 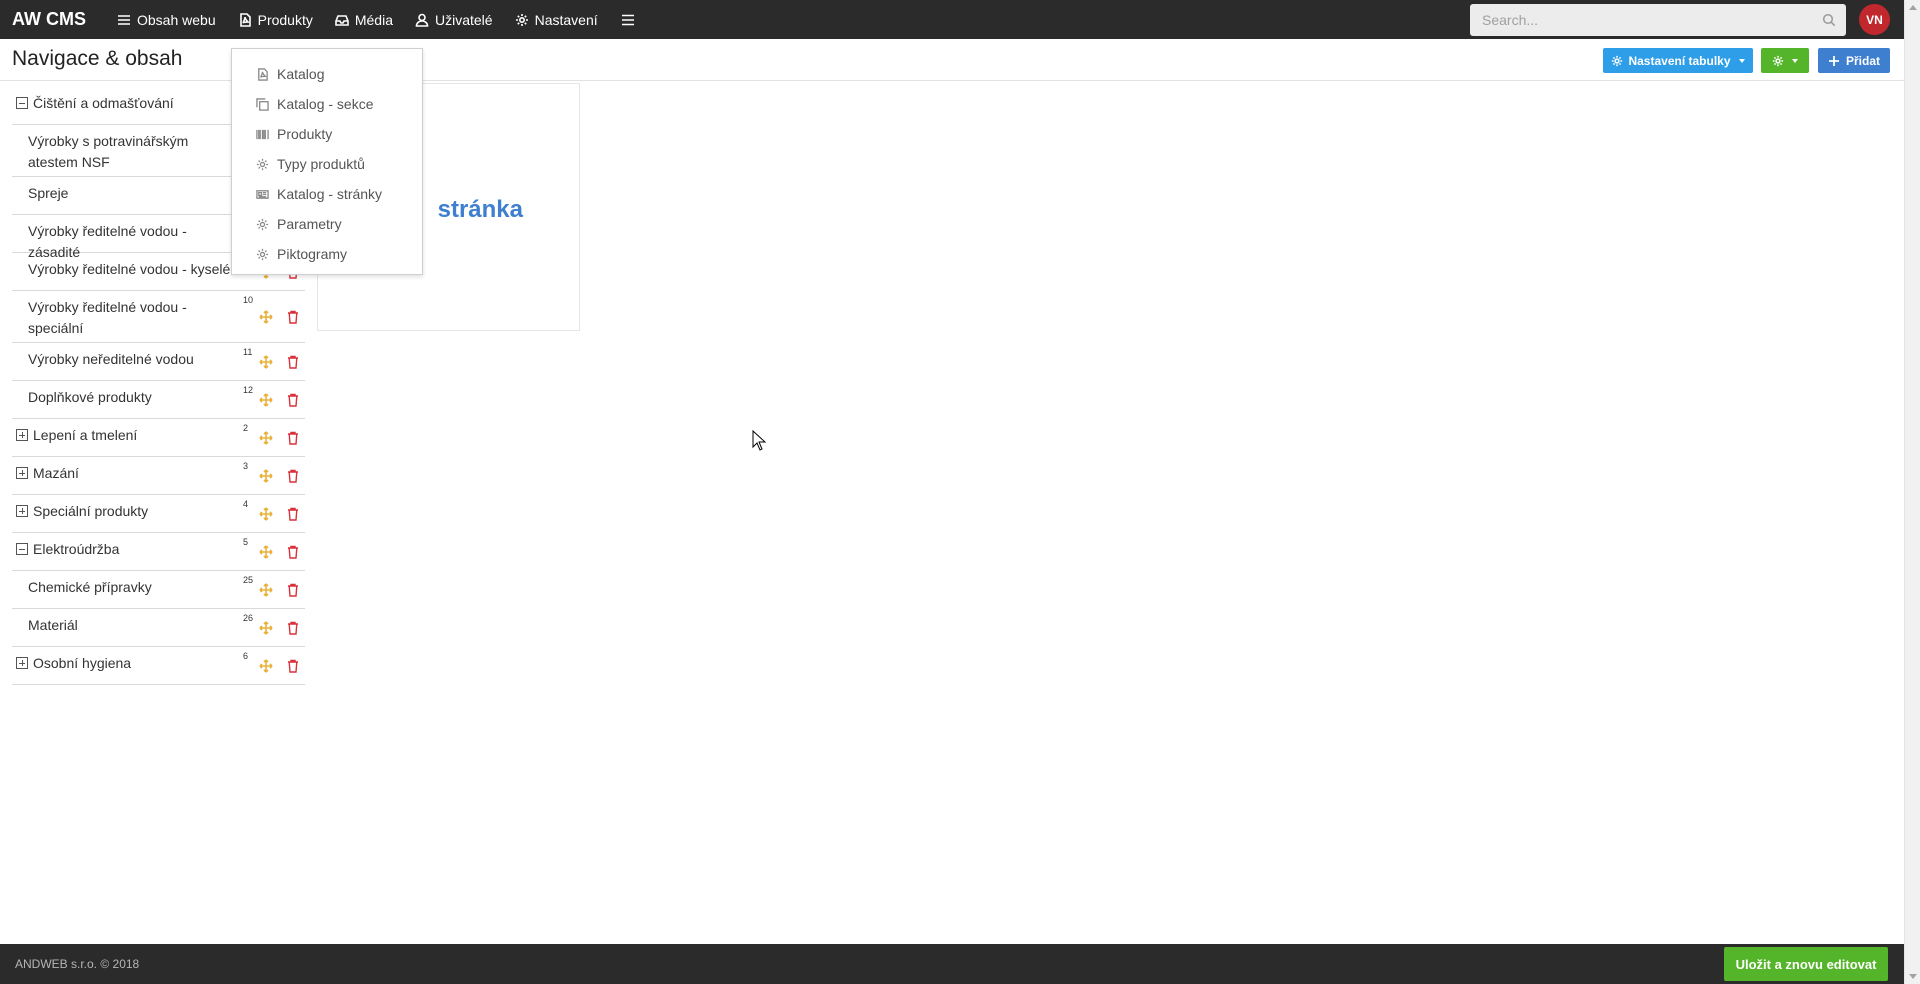 I want to click on menu-item-parametry: Parametry, so click(x=327, y=224).